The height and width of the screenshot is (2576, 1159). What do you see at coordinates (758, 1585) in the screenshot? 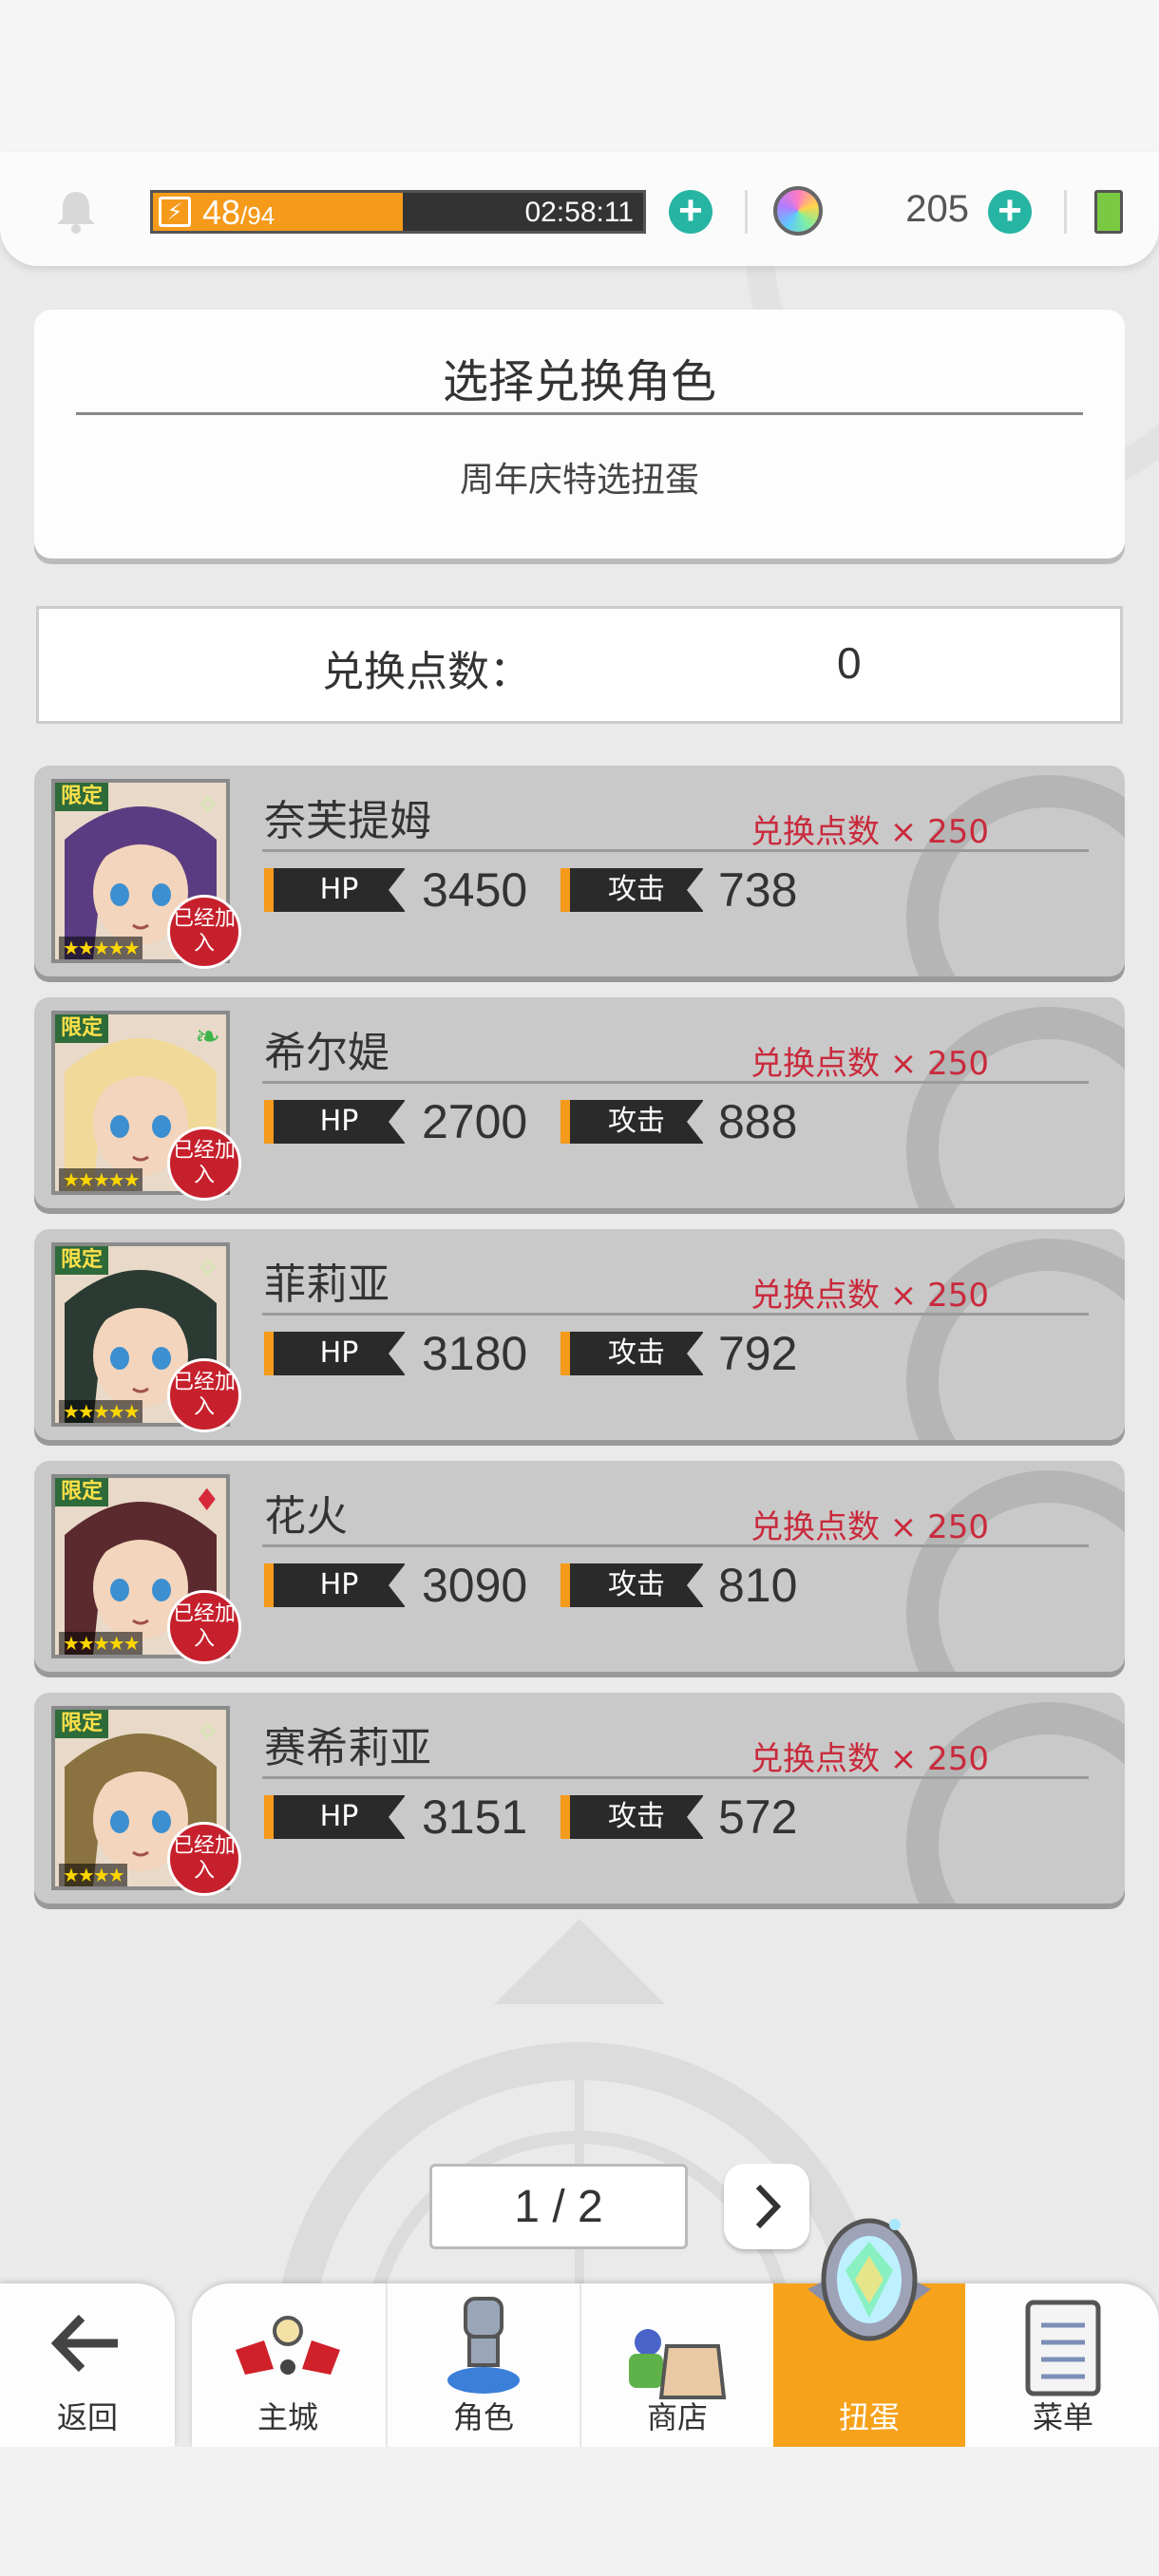
I see `attack-value: 810` at bounding box center [758, 1585].